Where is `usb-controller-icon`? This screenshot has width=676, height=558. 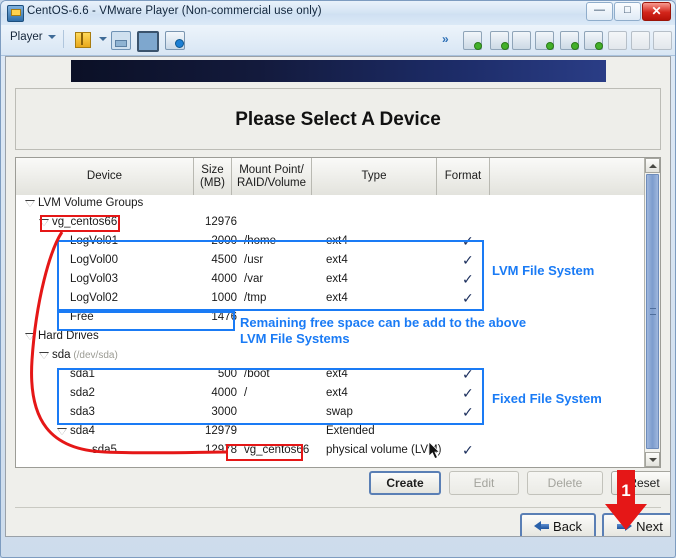 usb-controller-icon is located at coordinates (593, 40).